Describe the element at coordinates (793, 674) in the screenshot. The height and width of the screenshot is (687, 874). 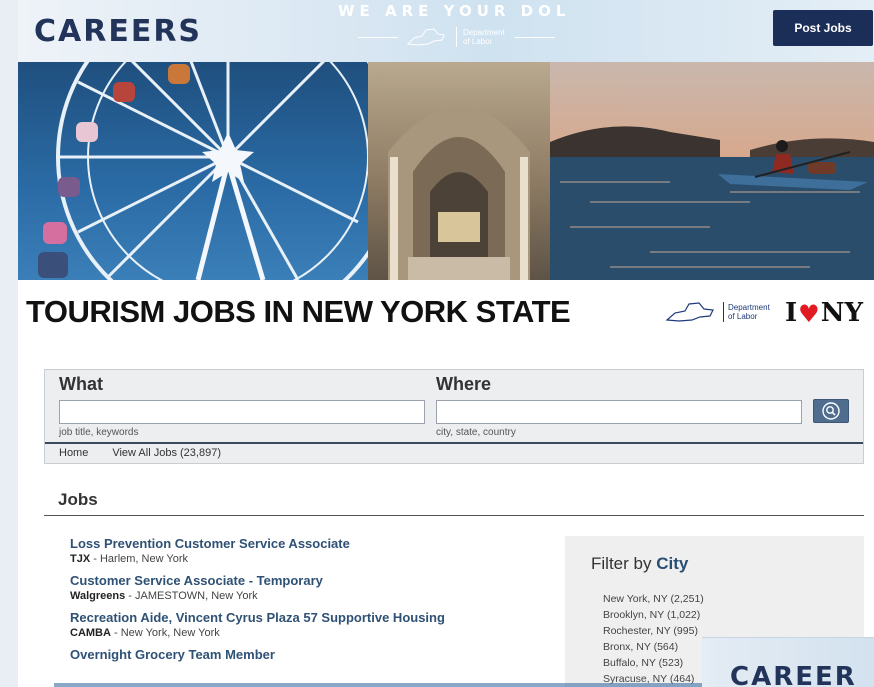
I see `overlay-careers-logo: CAREER` at that location.